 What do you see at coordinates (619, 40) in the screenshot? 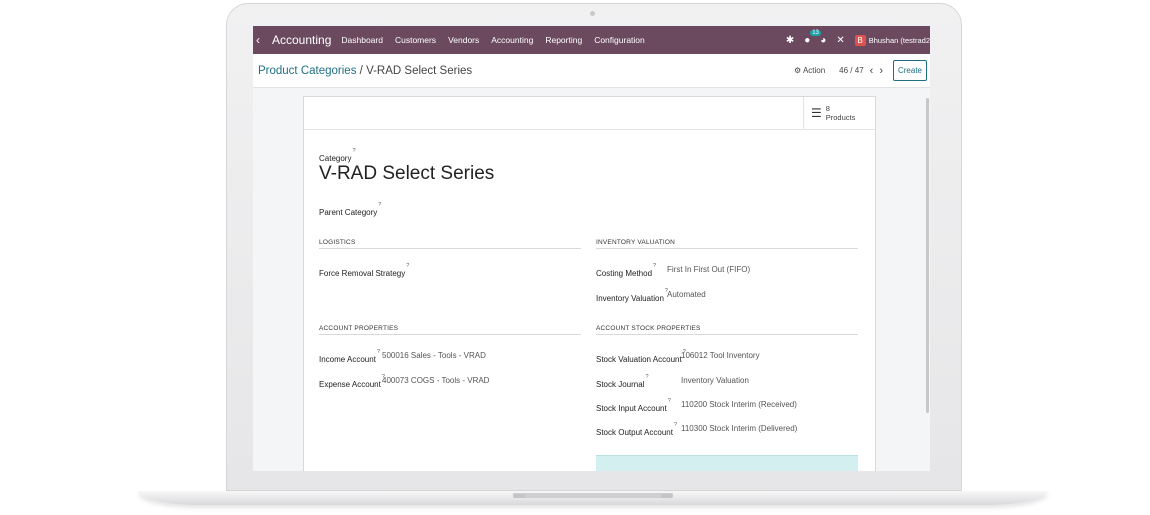
I see `menu-configuration: Configuration` at bounding box center [619, 40].